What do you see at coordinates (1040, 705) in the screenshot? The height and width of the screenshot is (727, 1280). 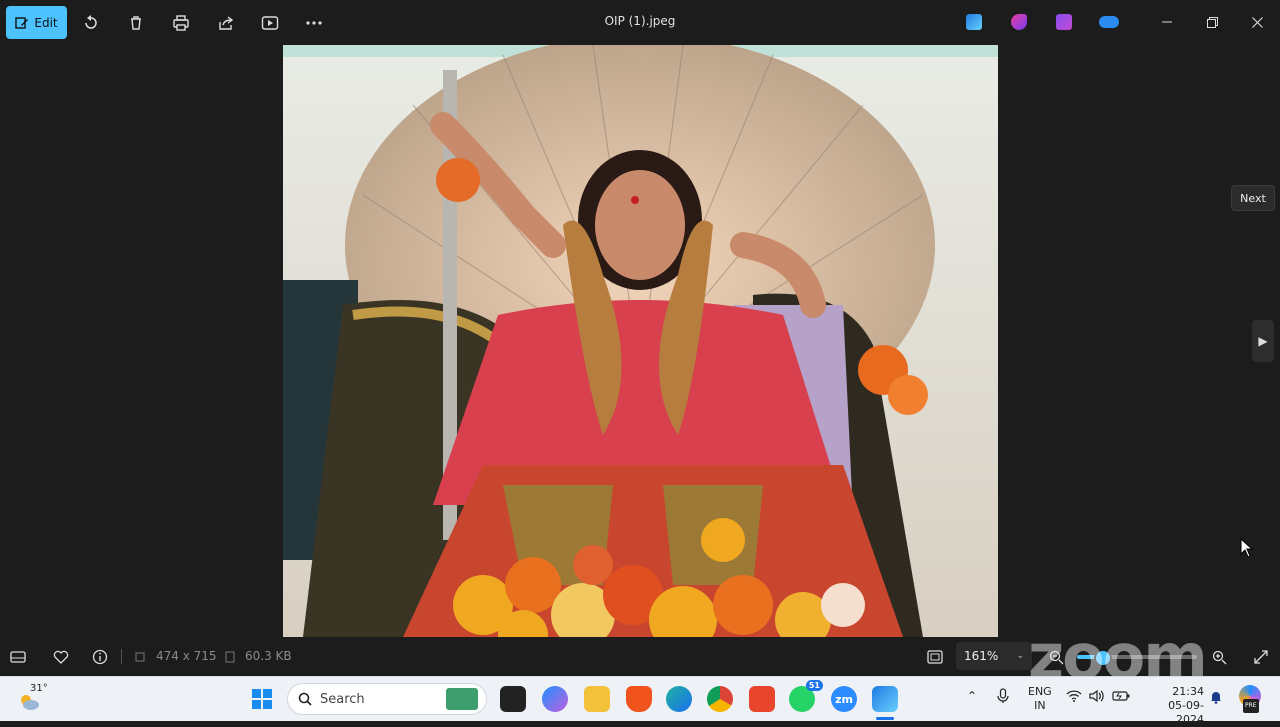 I see `language-region: IN` at bounding box center [1040, 705].